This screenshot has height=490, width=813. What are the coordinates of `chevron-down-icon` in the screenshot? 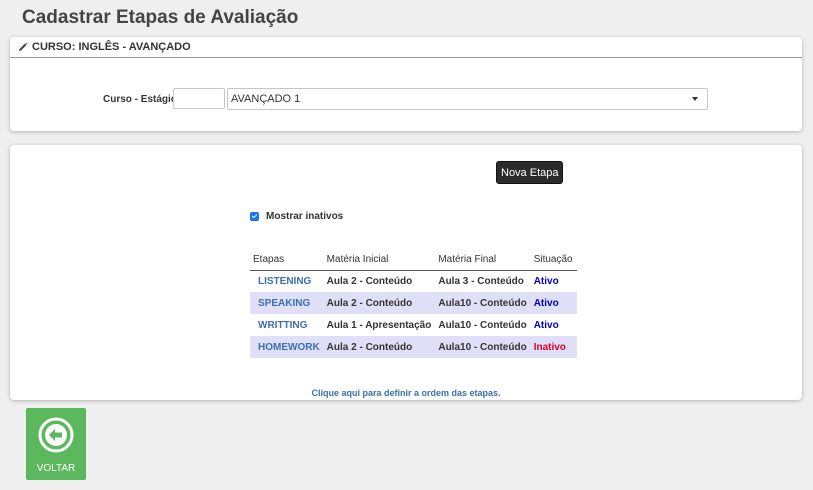 It's located at (695, 99).